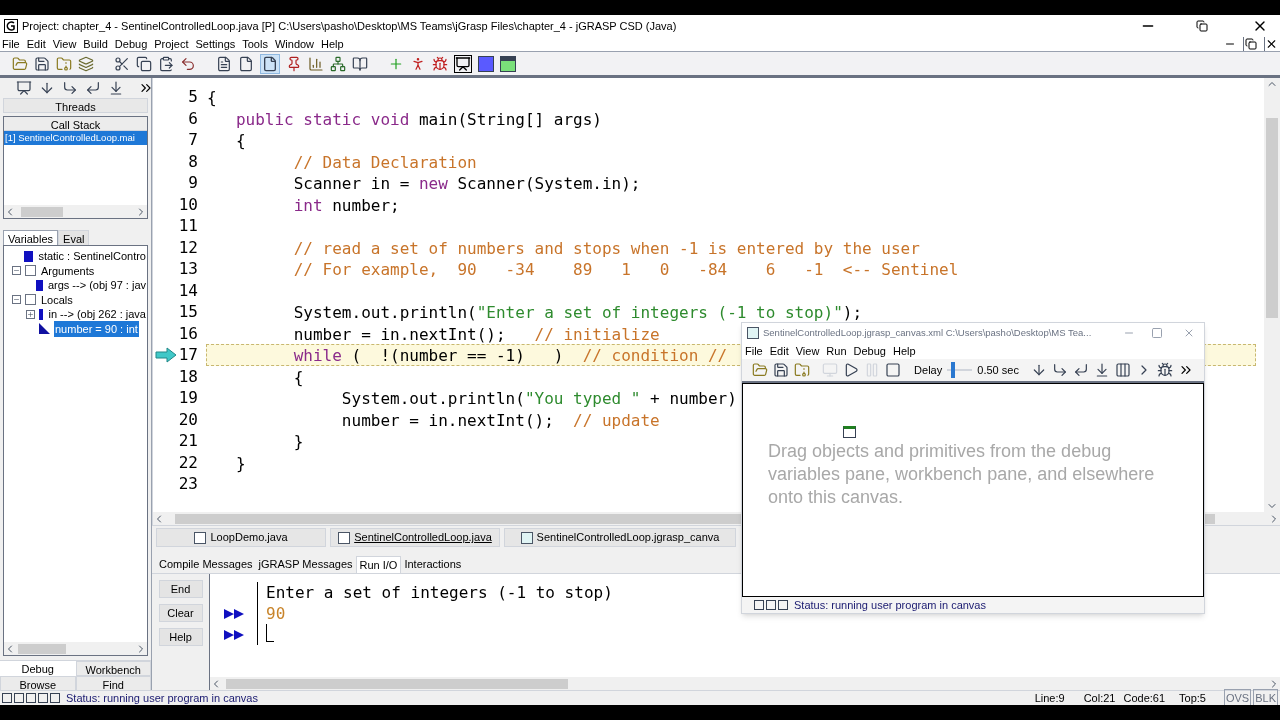 The width and height of the screenshot is (1280, 720). What do you see at coordinates (74, 237) in the screenshot?
I see `panel-tab: Eval` at bounding box center [74, 237].